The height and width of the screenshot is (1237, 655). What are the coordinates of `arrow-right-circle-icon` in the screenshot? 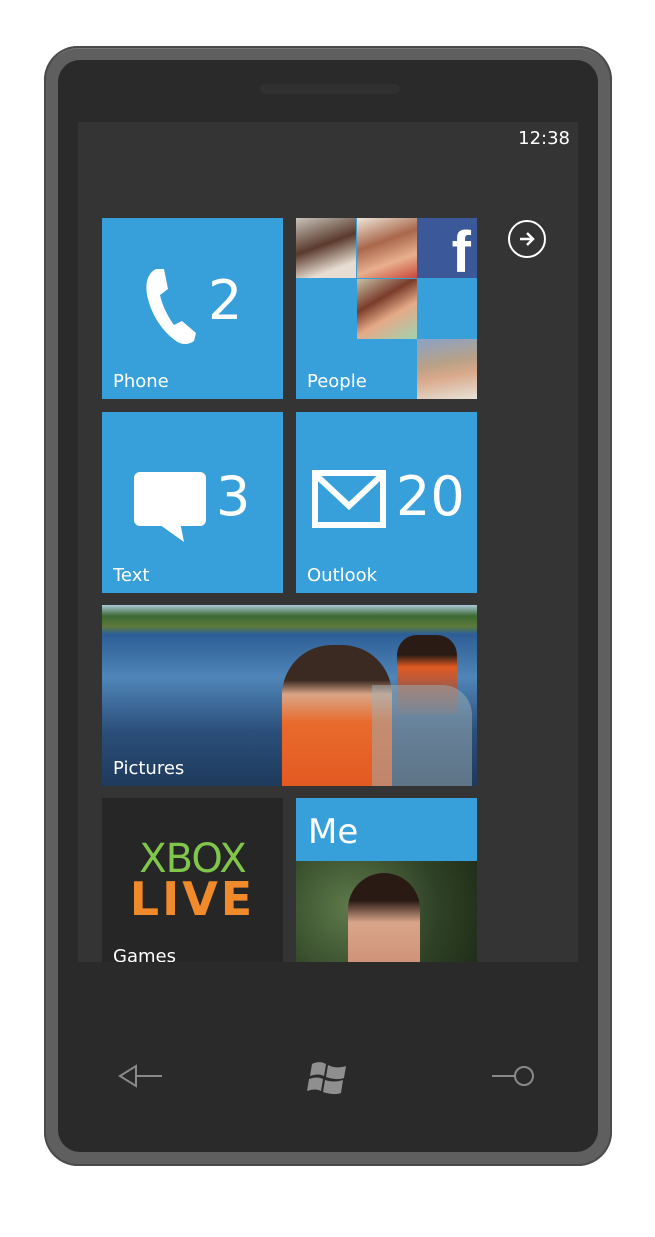 It's located at (527, 239).